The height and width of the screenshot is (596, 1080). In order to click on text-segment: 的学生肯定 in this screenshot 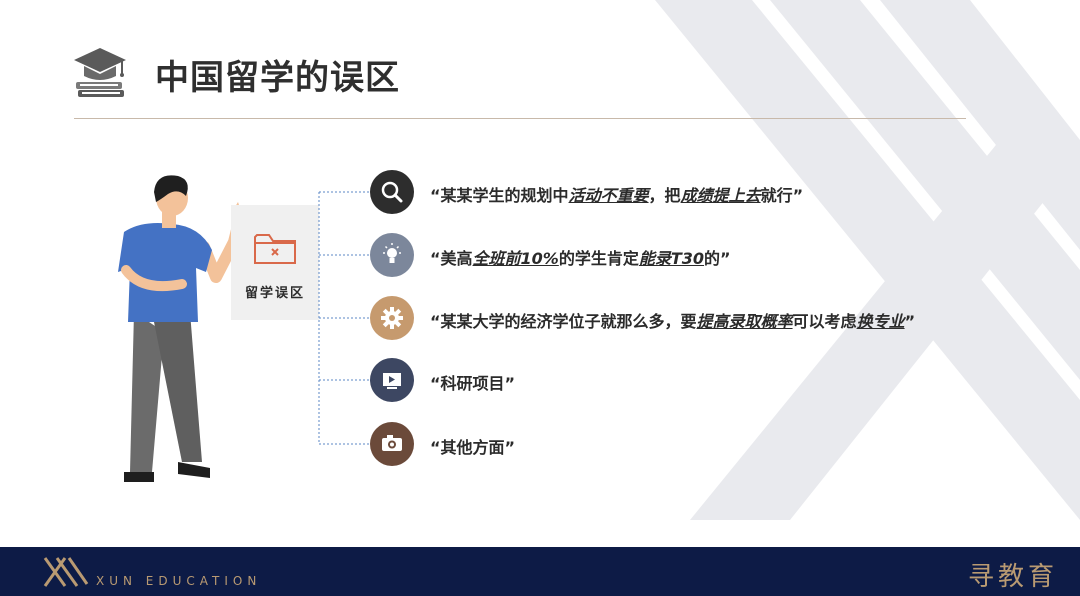, I will do `click(598, 258)`.